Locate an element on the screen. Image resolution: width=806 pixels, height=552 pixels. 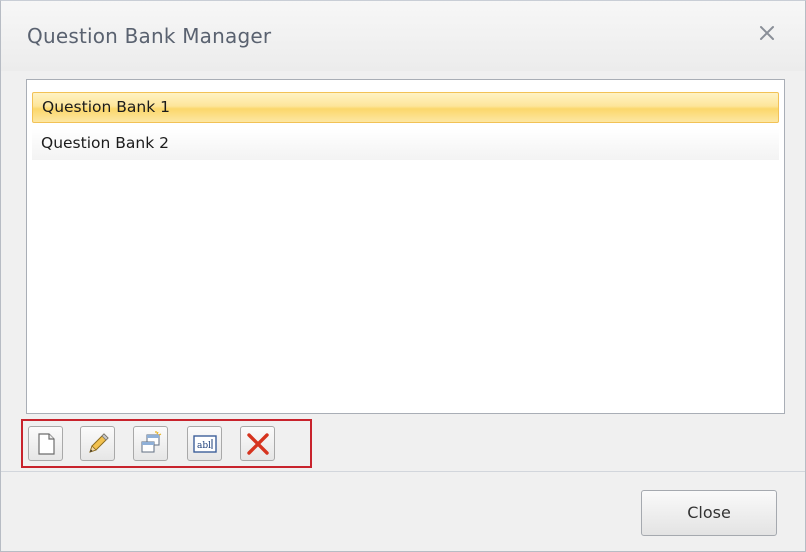
copy-button is located at coordinates (150, 443).